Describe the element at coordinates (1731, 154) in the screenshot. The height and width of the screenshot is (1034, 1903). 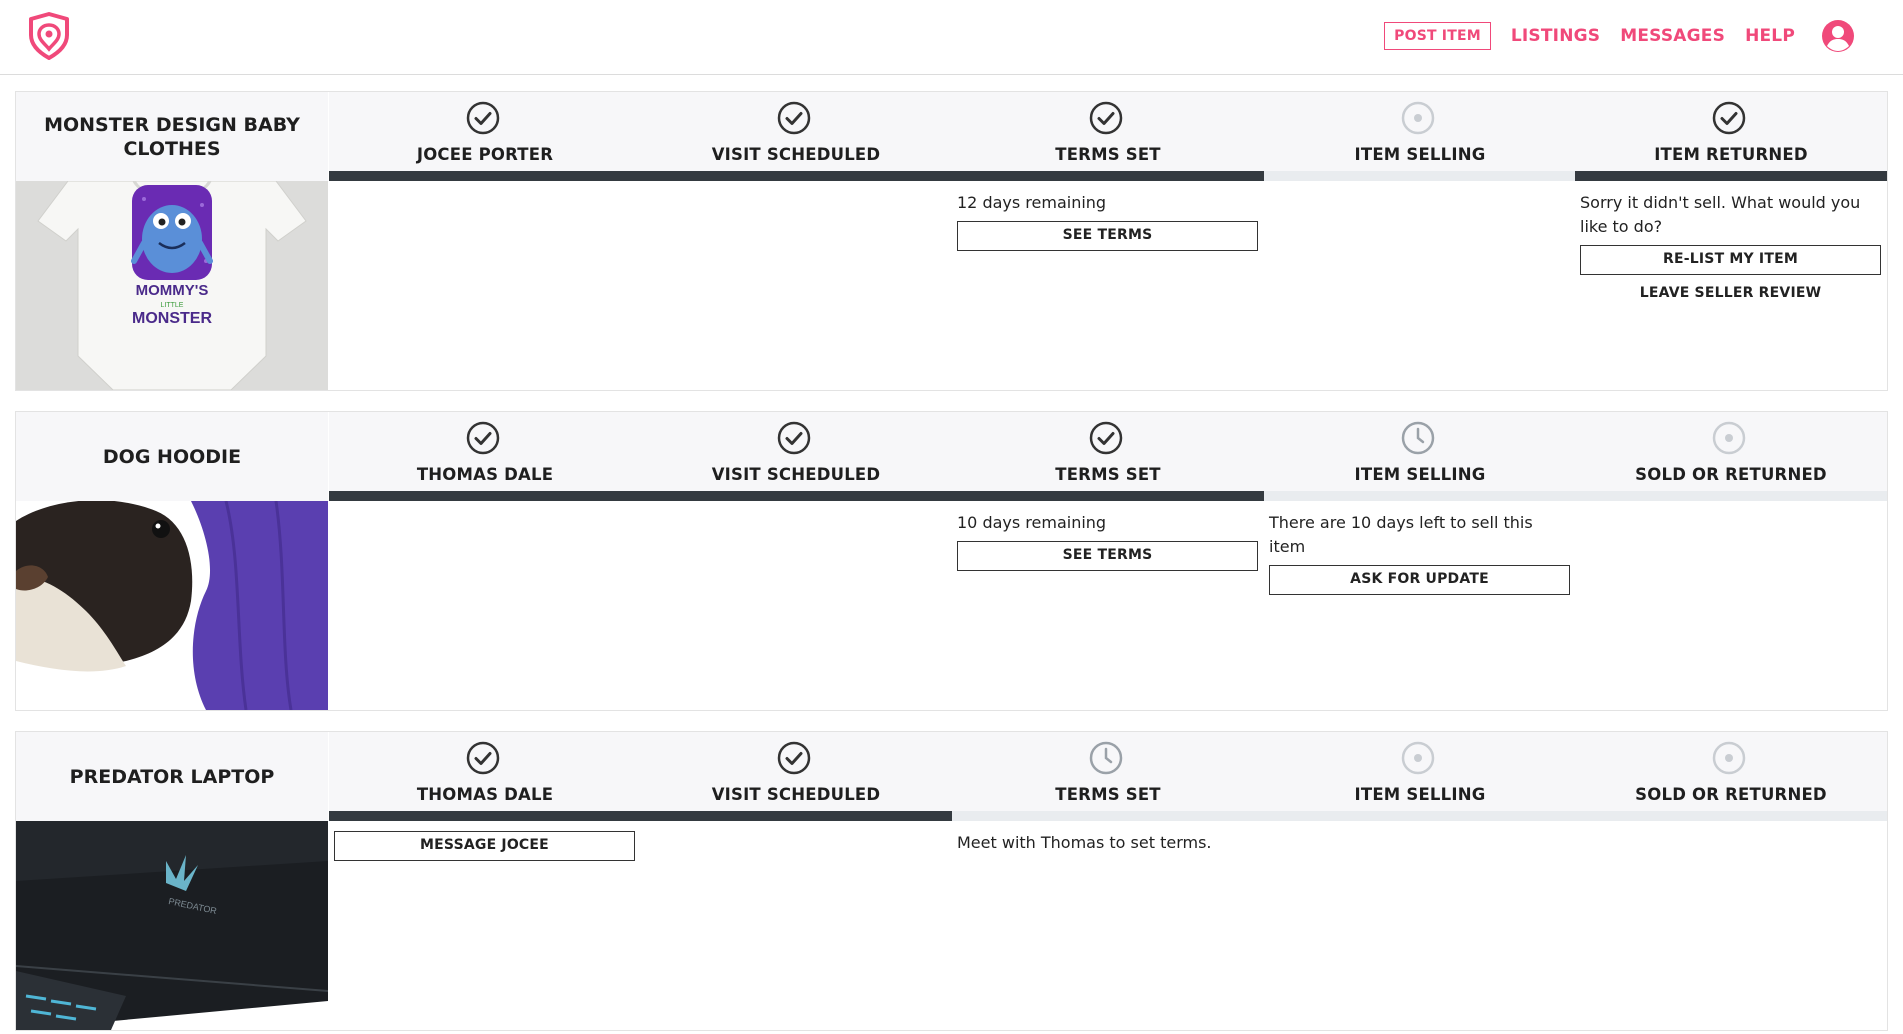
I see `step-label: ITEM RETURNED` at that location.